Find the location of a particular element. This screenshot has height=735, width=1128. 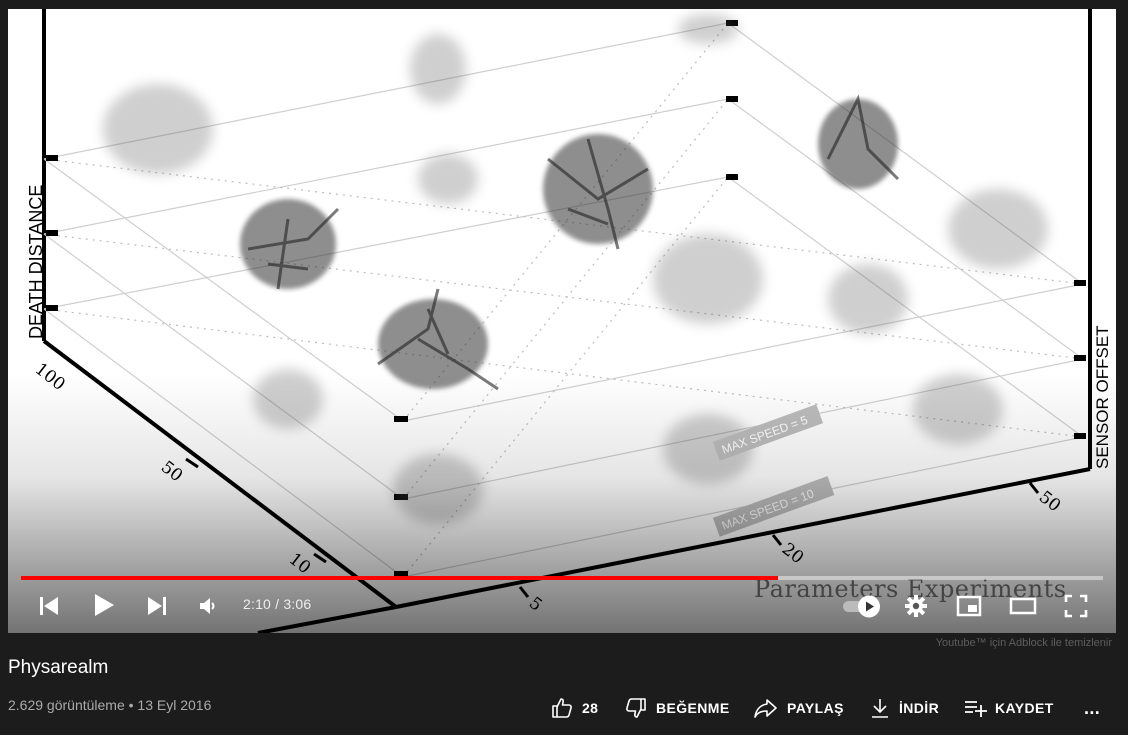

settings-button is located at coordinates (916, 606).